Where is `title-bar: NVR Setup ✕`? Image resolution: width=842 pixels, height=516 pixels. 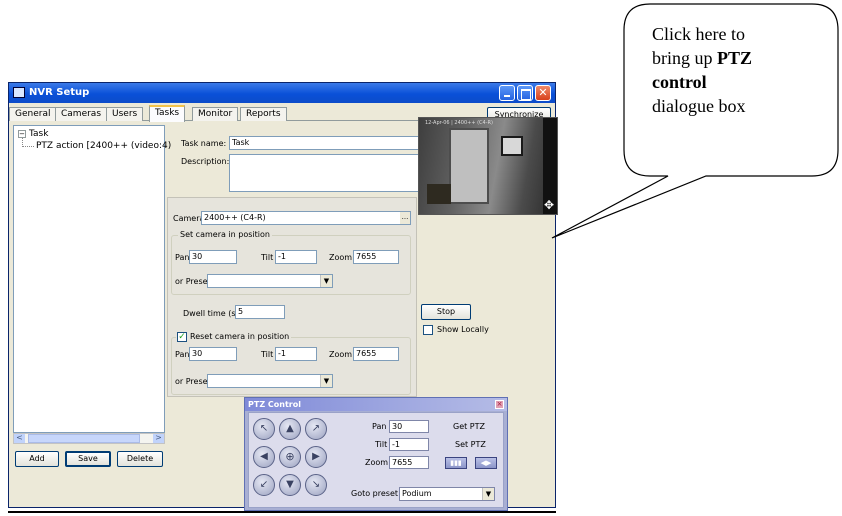
title-bar: NVR Setup ✕ is located at coordinates (282, 93).